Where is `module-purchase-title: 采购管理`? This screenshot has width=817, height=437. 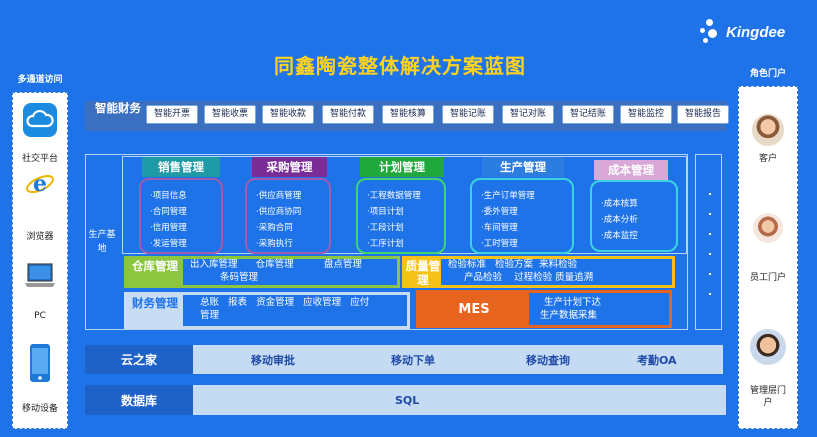 module-purchase-title: 采购管理 is located at coordinates (289, 167).